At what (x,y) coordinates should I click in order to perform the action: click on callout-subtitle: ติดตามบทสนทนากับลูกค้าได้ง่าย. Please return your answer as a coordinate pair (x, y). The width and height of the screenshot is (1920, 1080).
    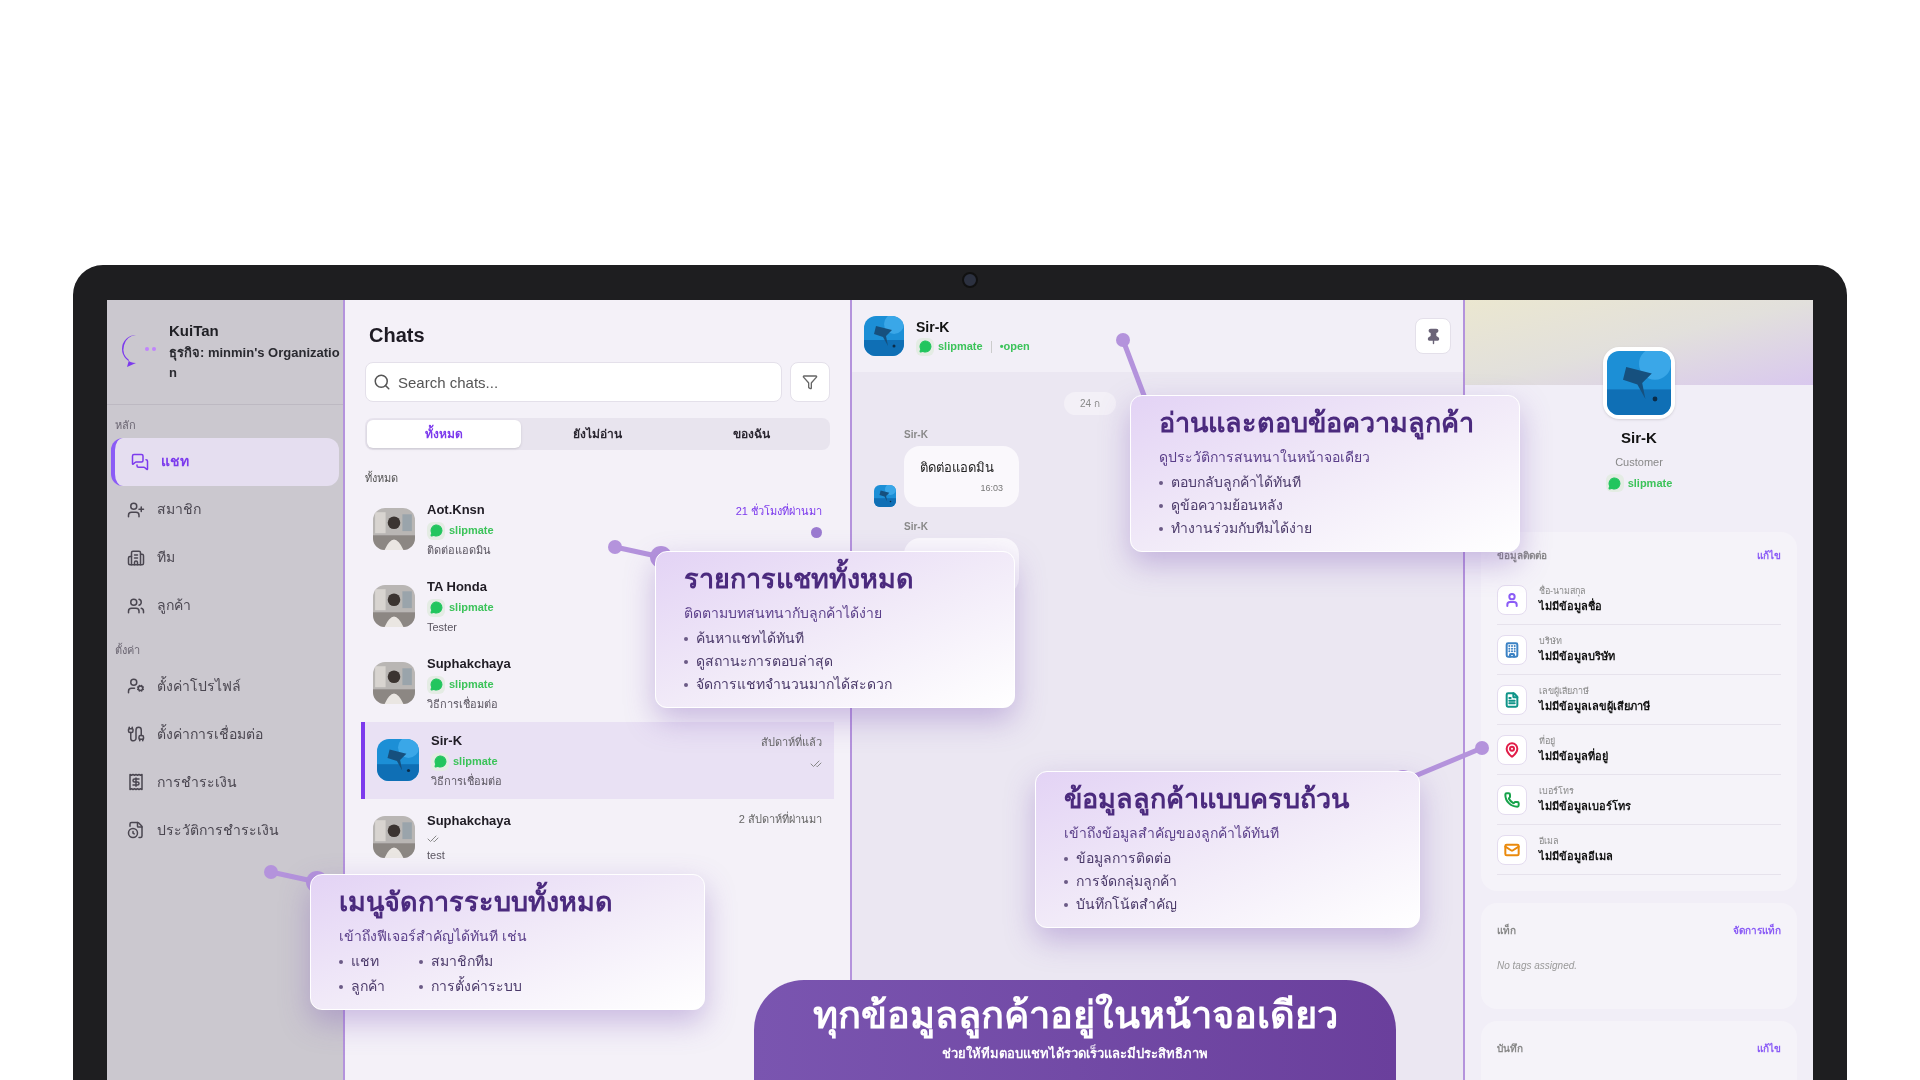
    Looking at the image, I should click on (783, 614).